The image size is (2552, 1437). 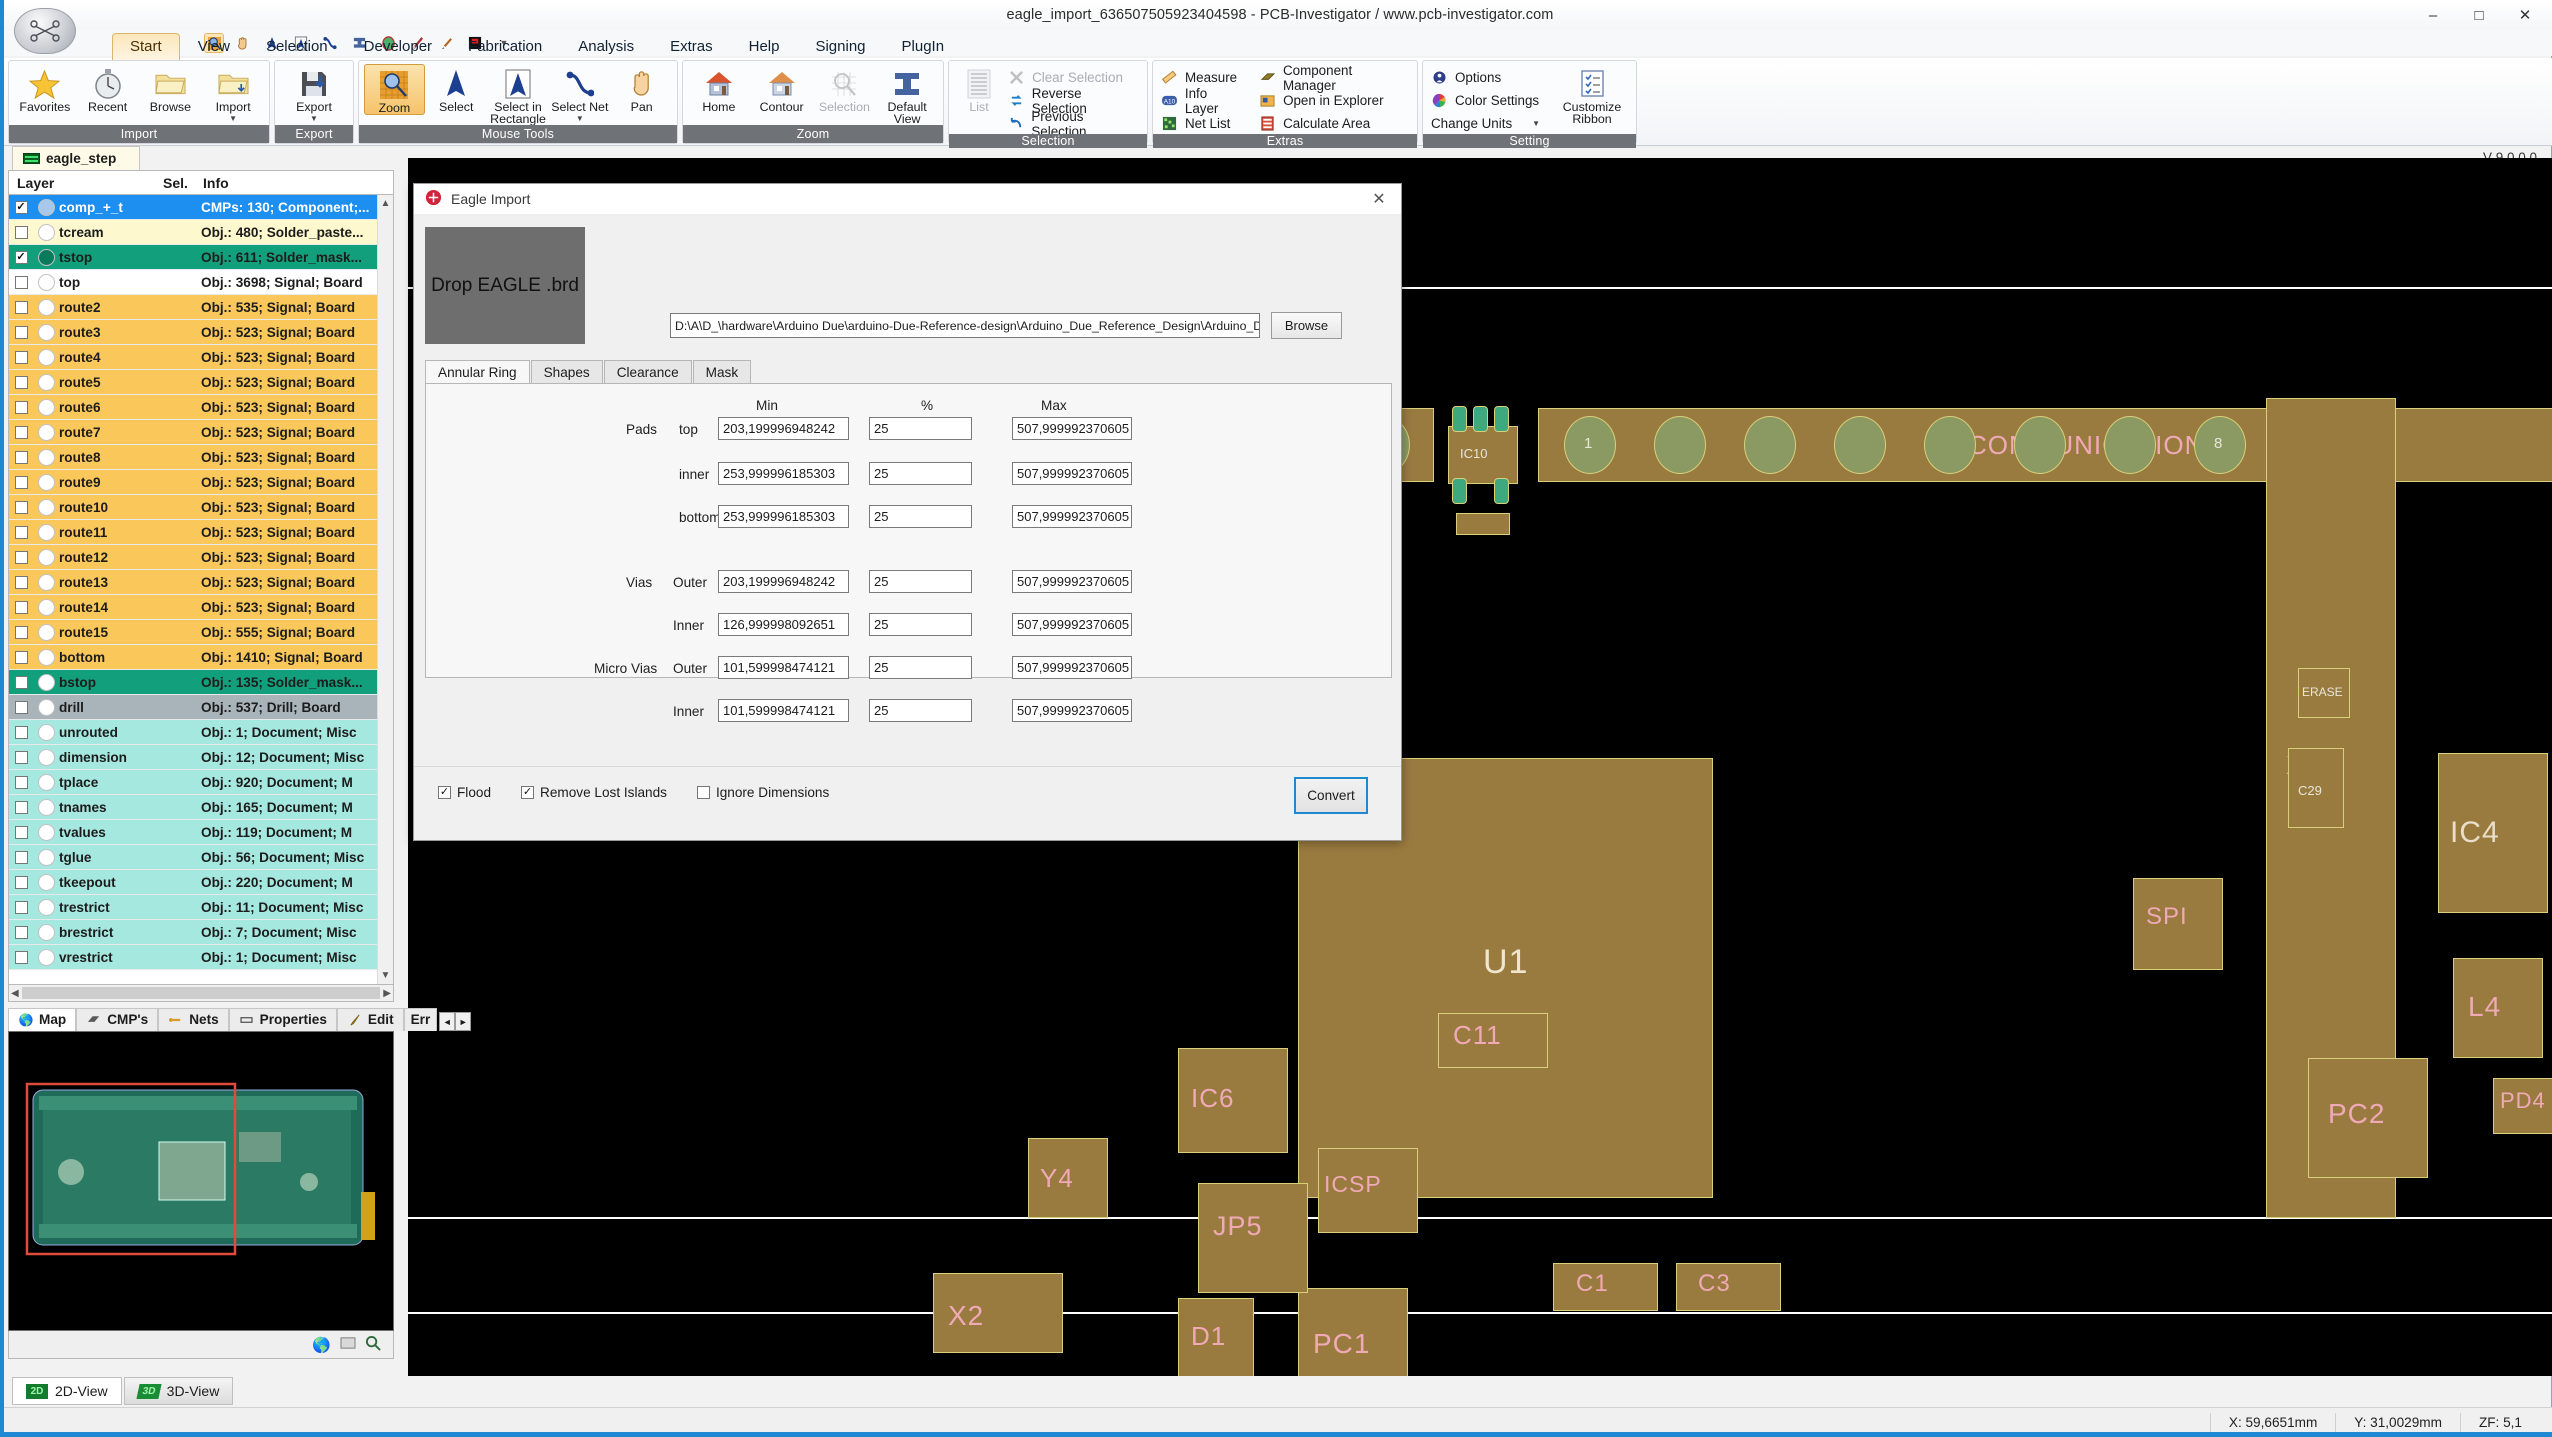 I want to click on table-row: dimension Obj.: 12; Document; Misc, so click(x=201, y=757).